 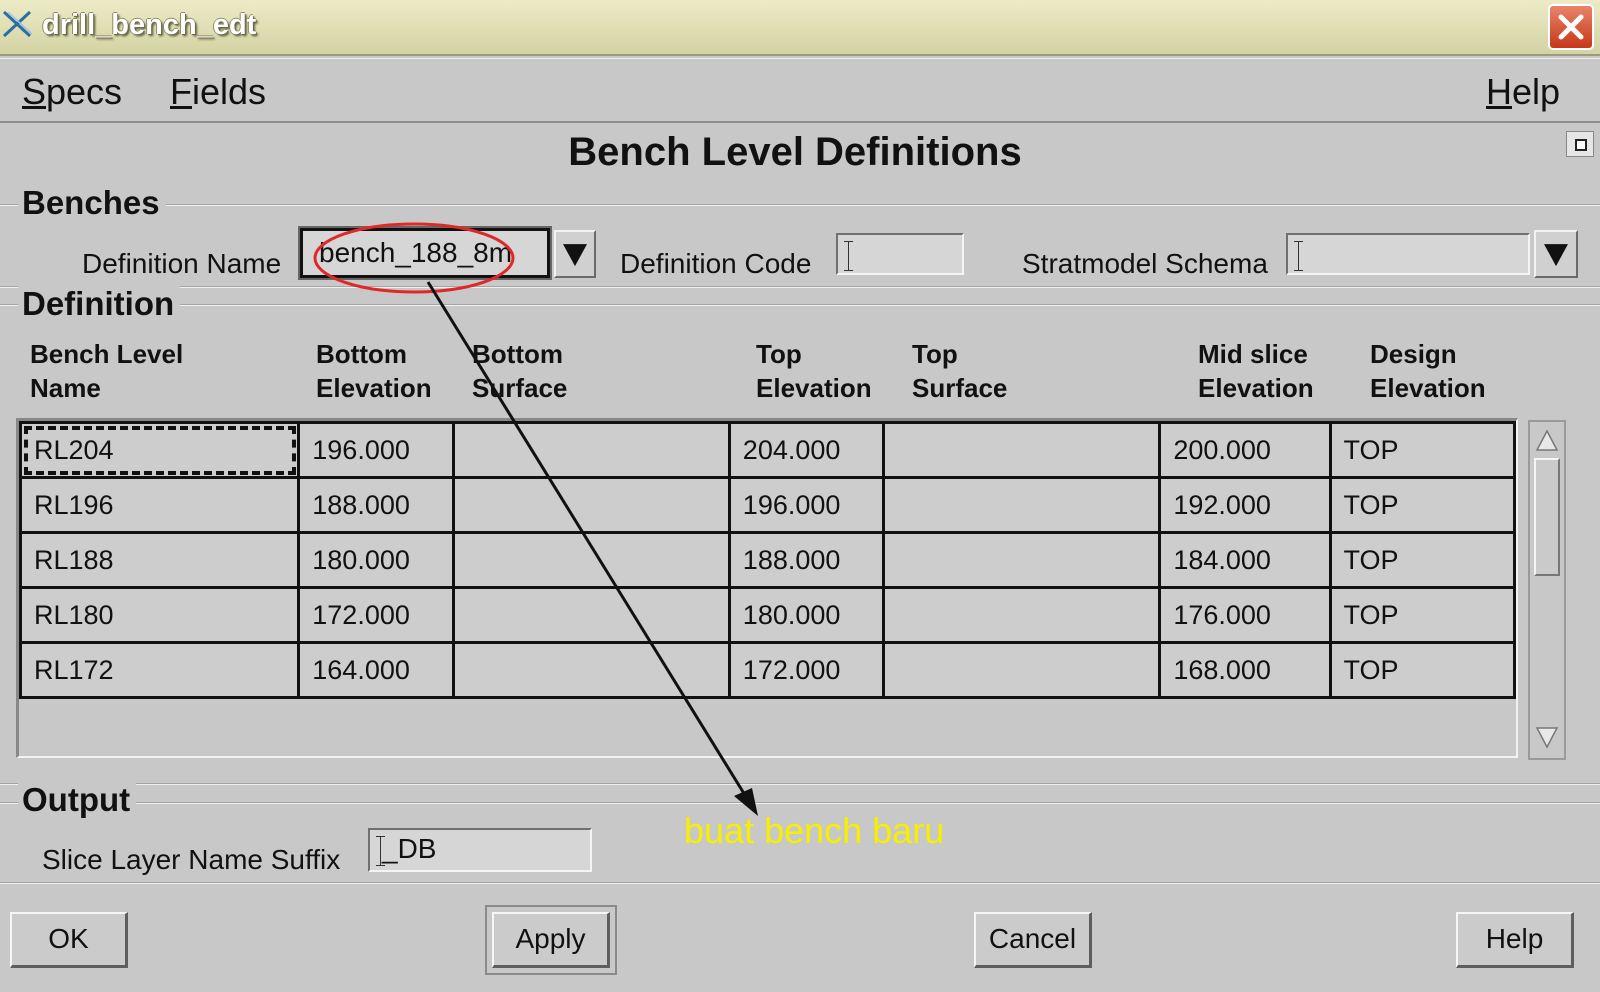 I want to click on table-row: RL180 172.000 180.000 176.000 TOP, so click(x=767, y=615).